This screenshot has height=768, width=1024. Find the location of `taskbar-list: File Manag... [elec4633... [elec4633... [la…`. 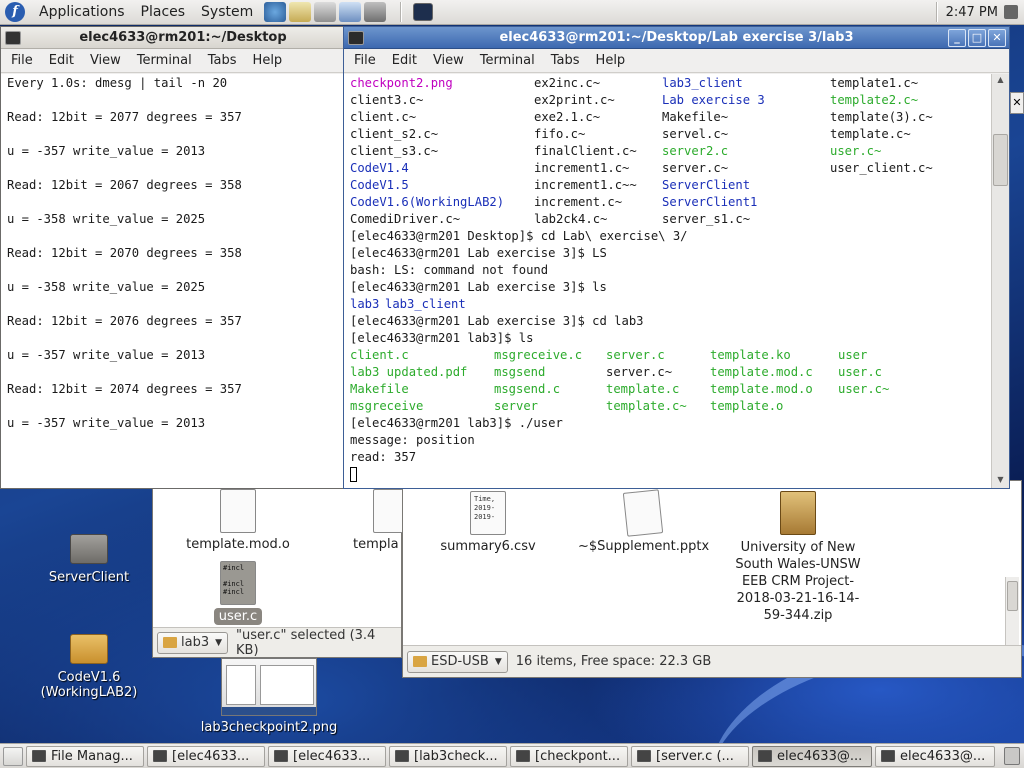

taskbar-list: File Manag... [elec4633... [elec4633... [la… is located at coordinates (509, 756).